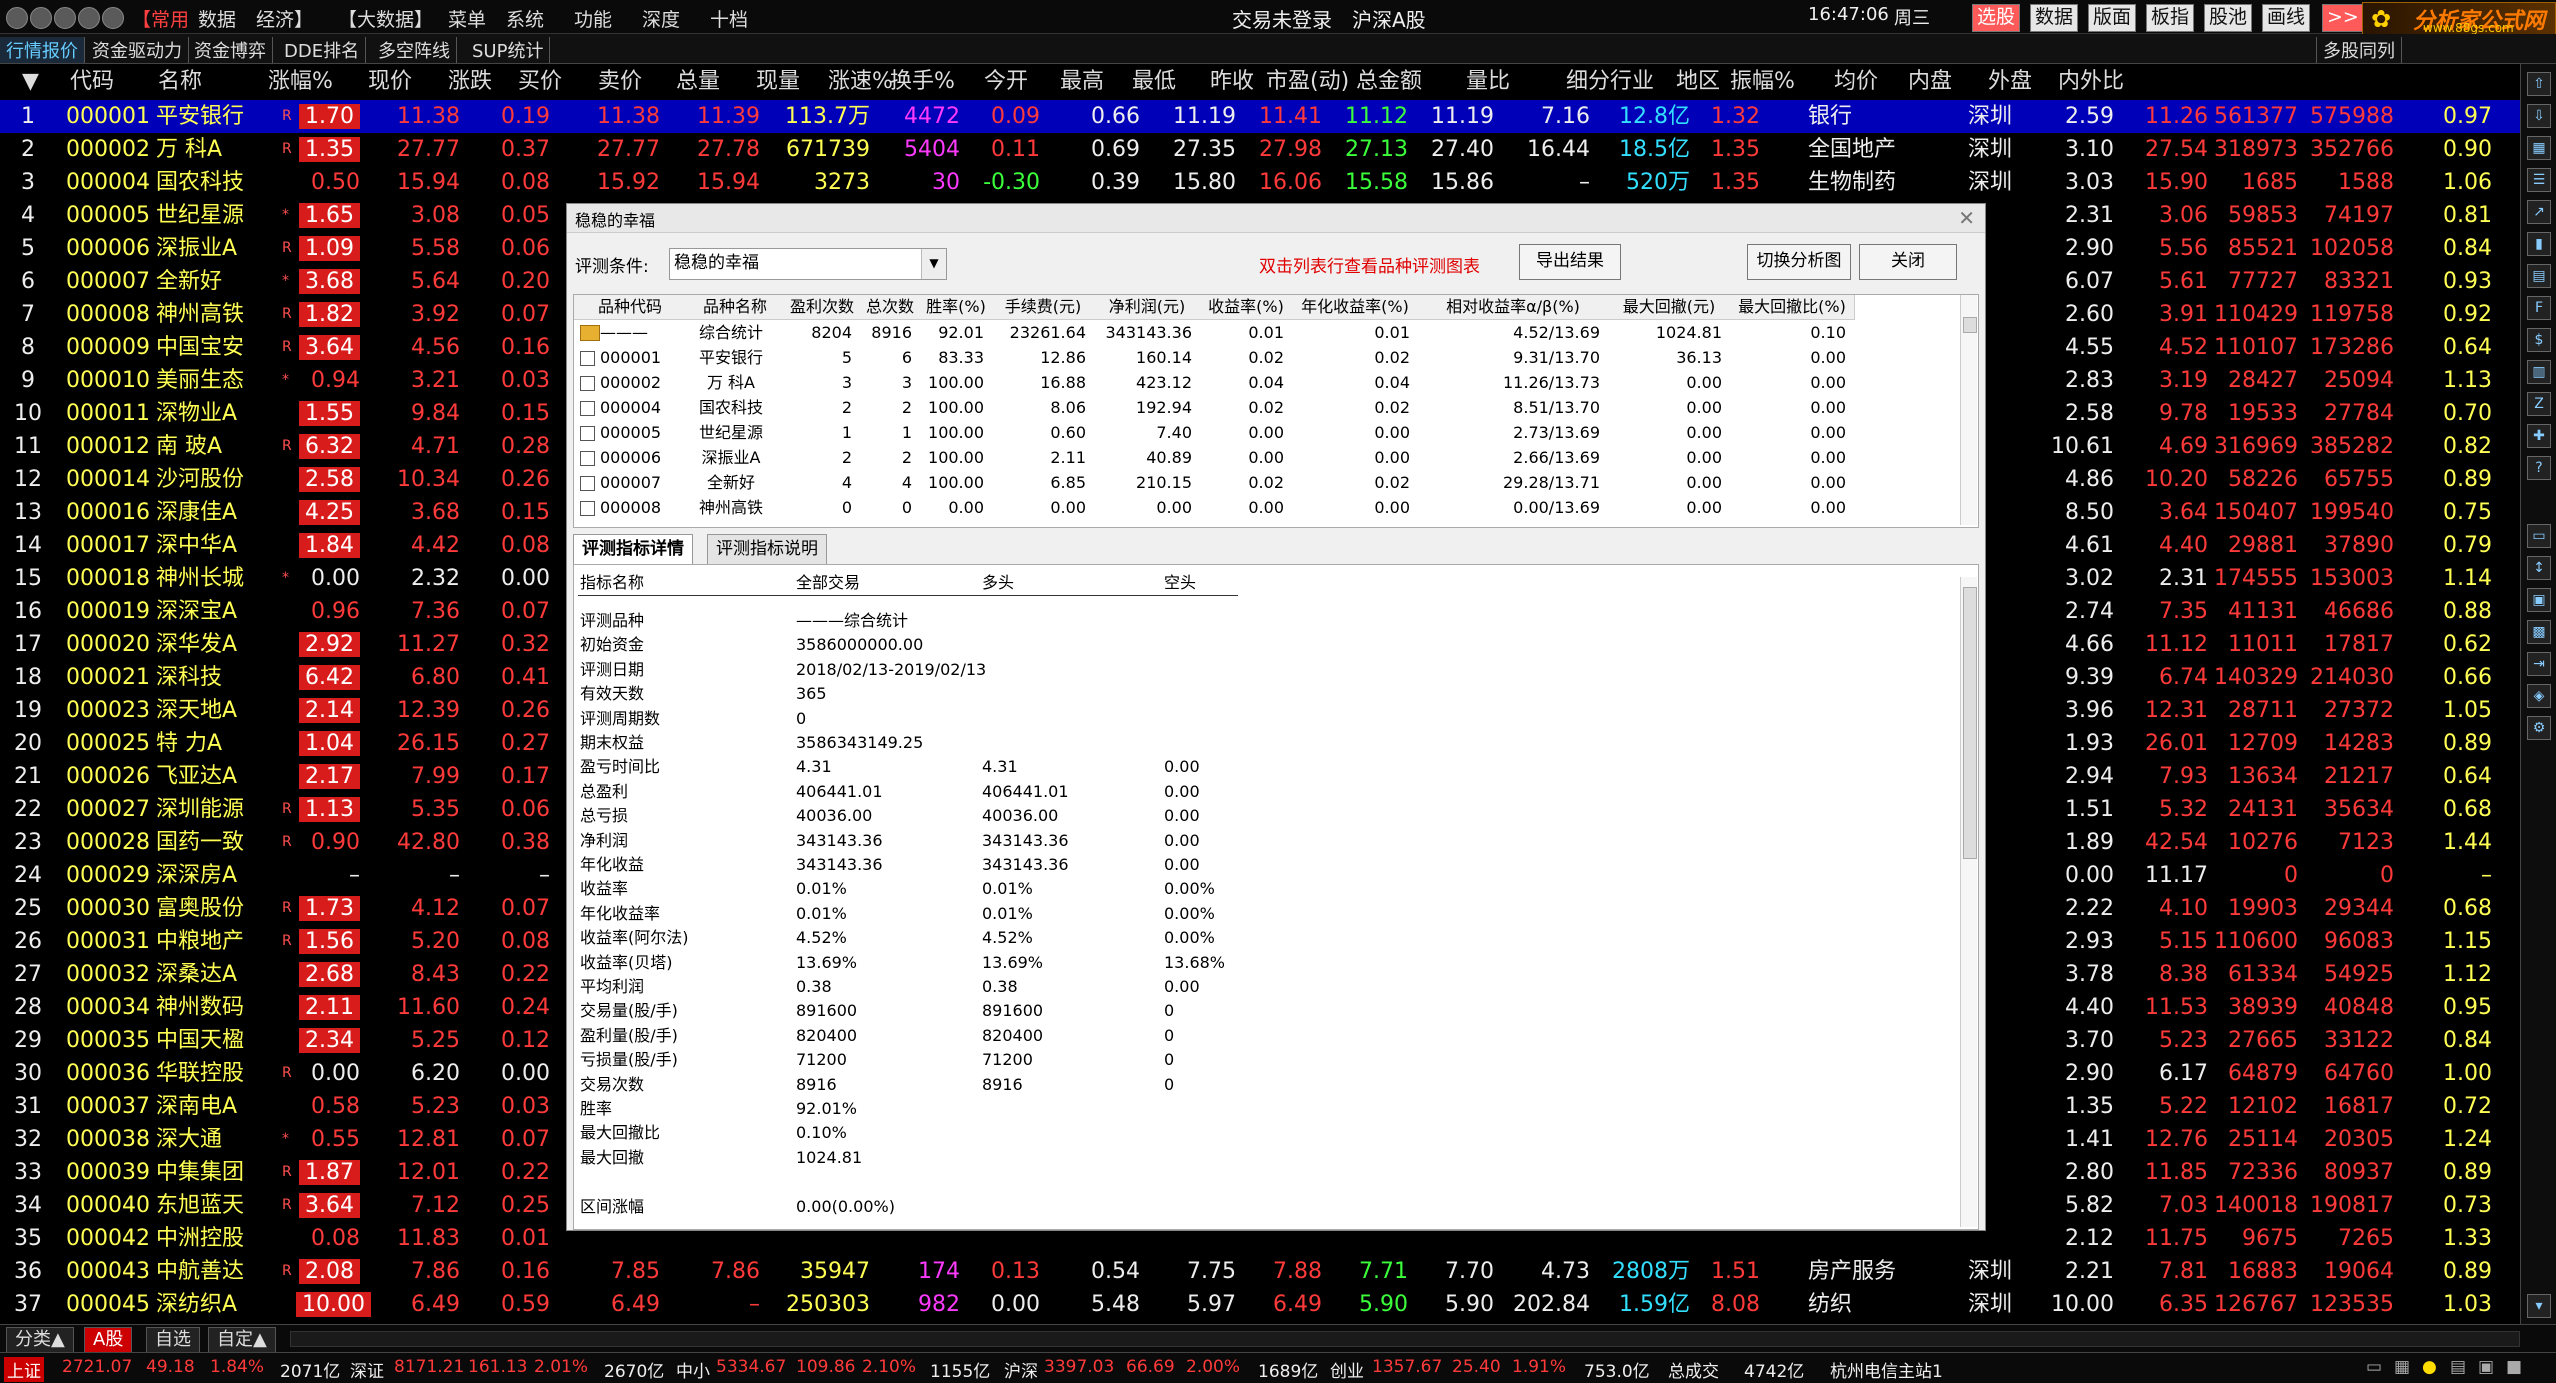 This screenshot has height=1383, width=2556. What do you see at coordinates (2402, 1367) in the screenshot?
I see `tray-grid-icon: ▦` at bounding box center [2402, 1367].